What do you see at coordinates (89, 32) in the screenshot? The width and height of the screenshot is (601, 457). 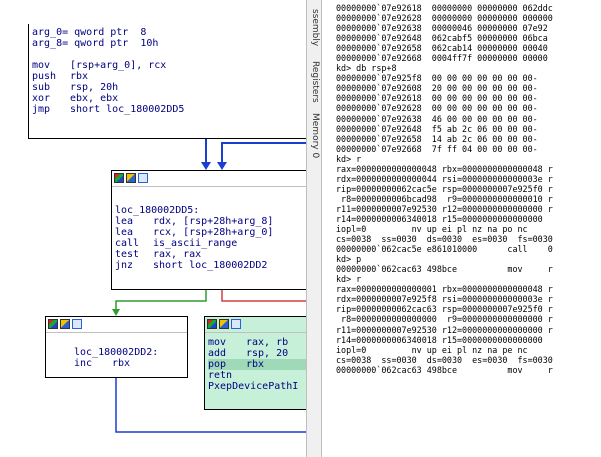 I see `asm-mnemonic: arg_0= qword ptr 8` at bounding box center [89, 32].